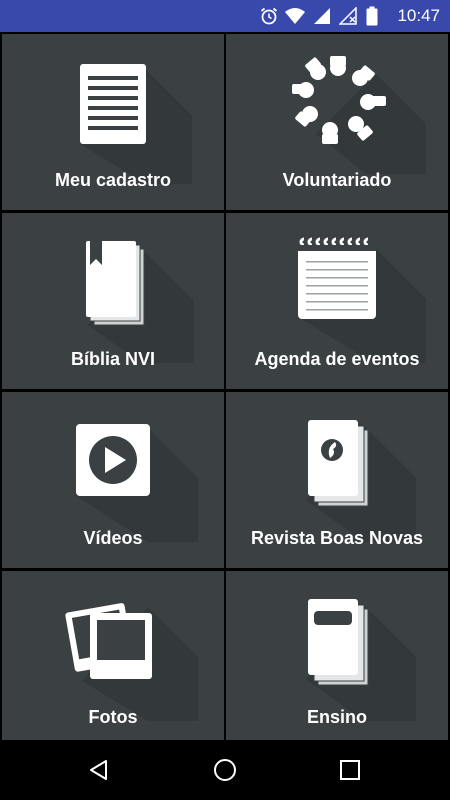 Image resolution: width=450 pixels, height=800 pixels. What do you see at coordinates (337, 122) in the screenshot?
I see `tile-voluntariado: Voluntariado` at bounding box center [337, 122].